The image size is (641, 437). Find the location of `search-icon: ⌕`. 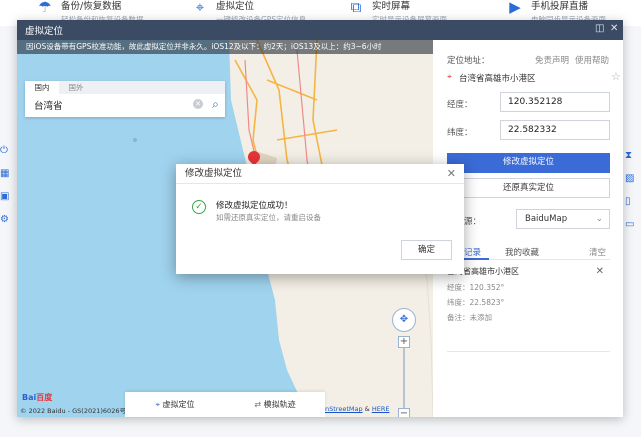

search-icon: ⌕ is located at coordinates (215, 105).